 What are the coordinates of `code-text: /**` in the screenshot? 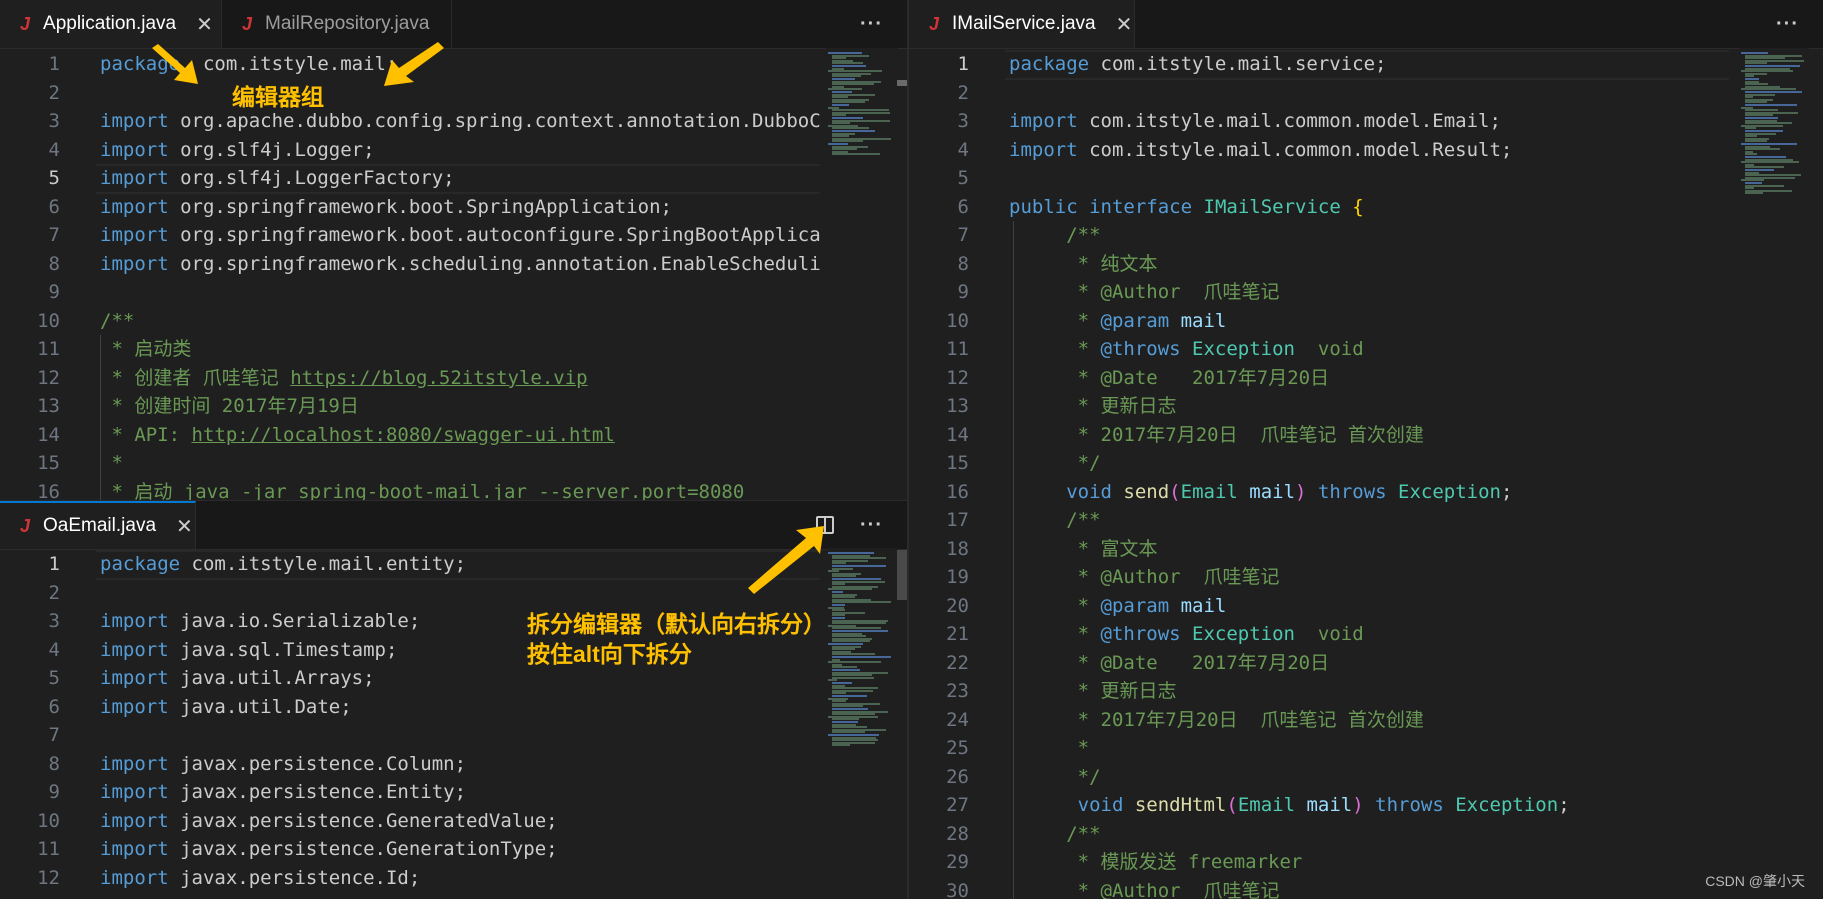 It's located at (1054, 834).